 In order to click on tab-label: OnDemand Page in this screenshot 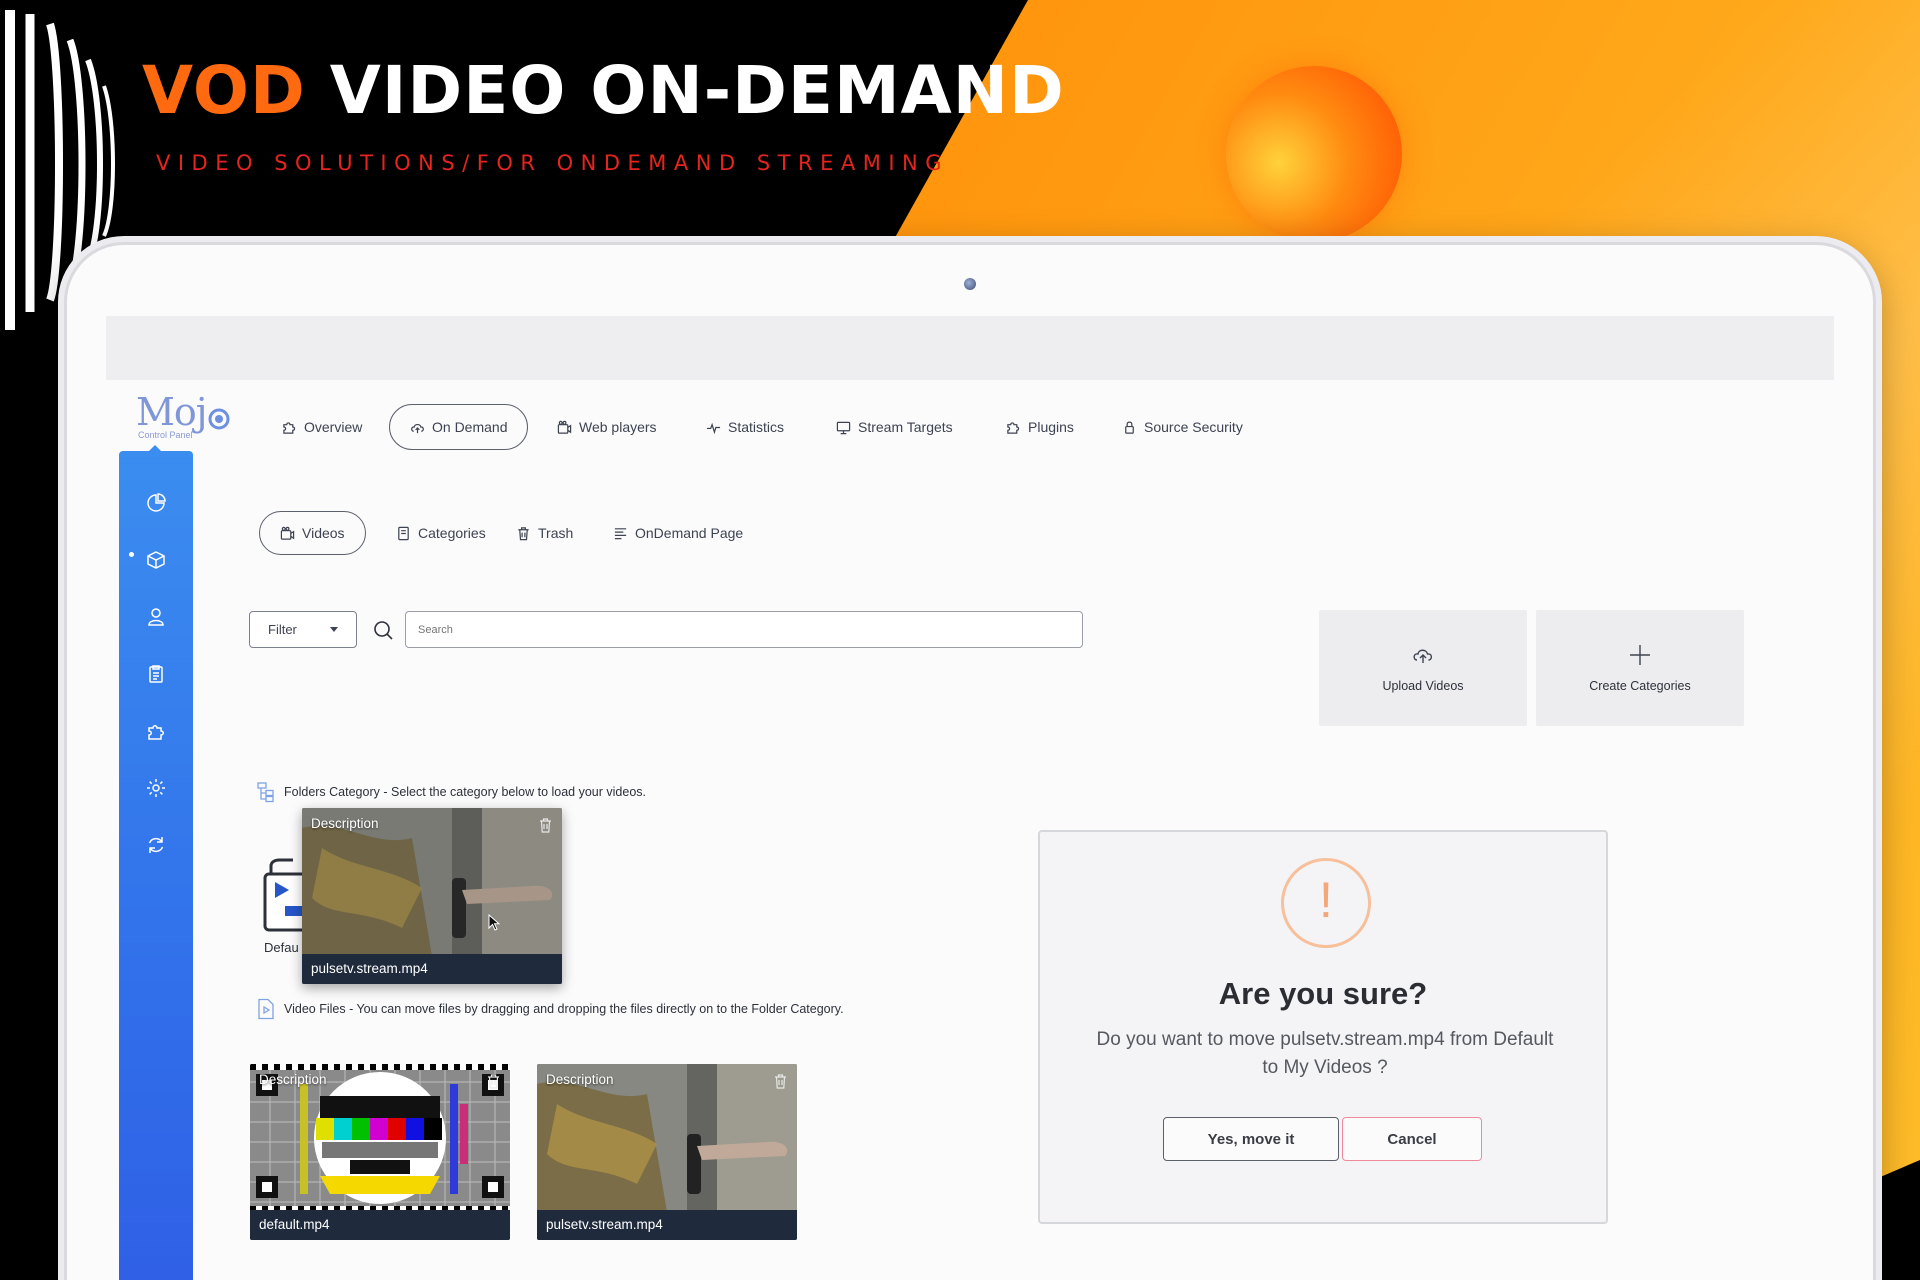, I will do `click(689, 533)`.